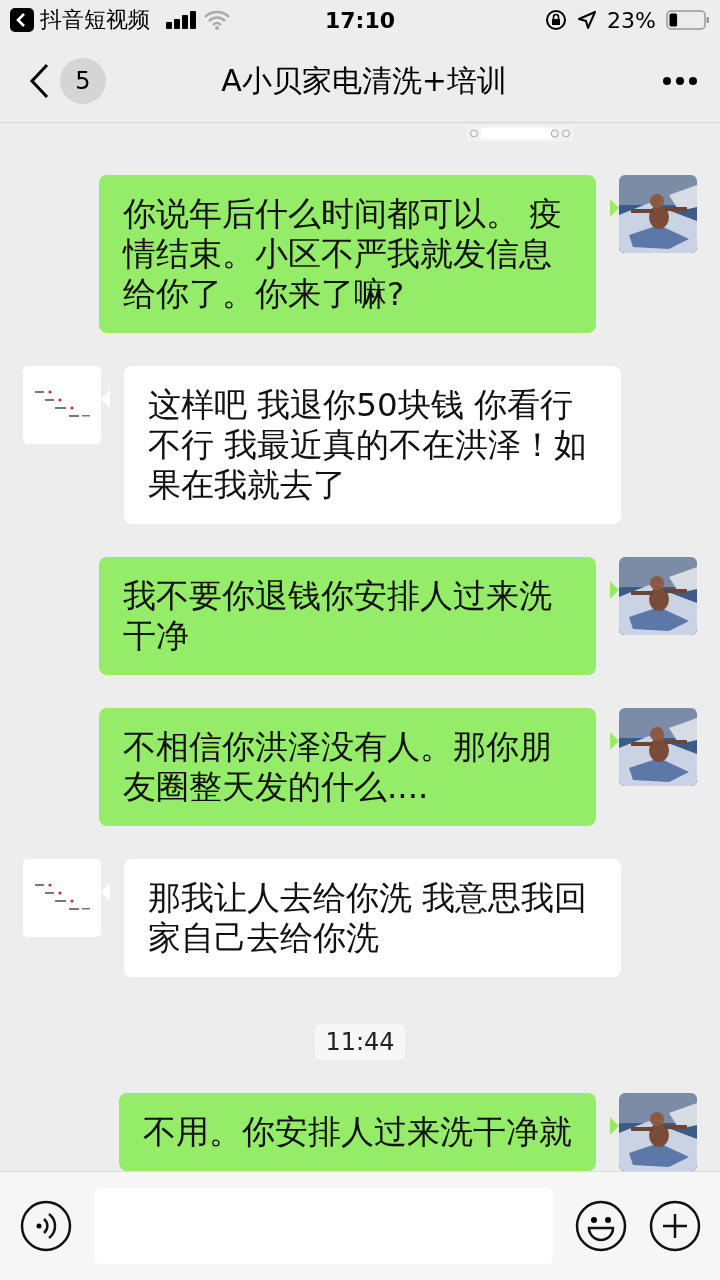 This screenshot has height=1280, width=720. I want to click on add-button, so click(675, 1226).